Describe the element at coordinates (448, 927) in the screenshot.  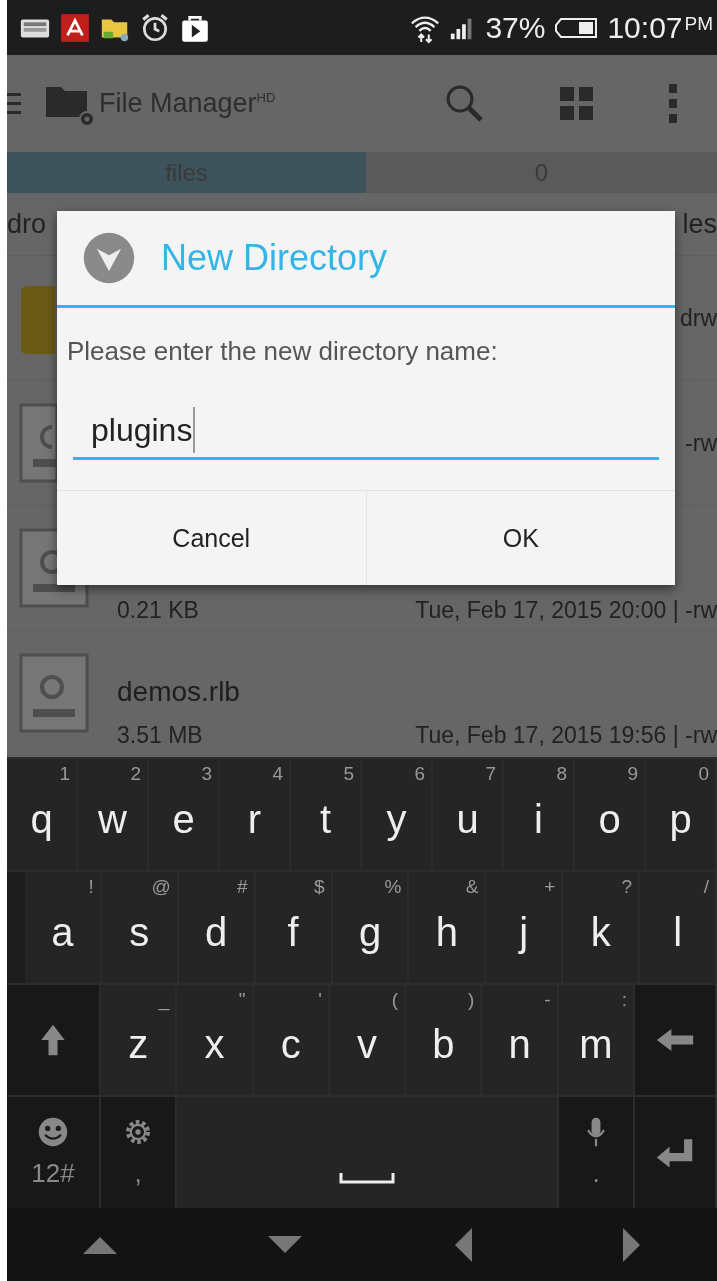
I see `key: & h` at that location.